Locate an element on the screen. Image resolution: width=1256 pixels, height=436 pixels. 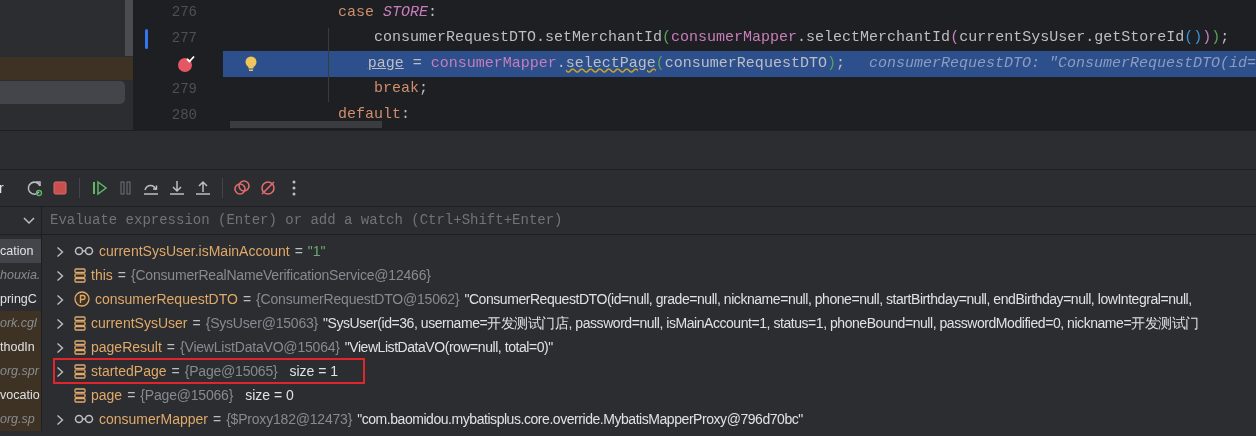
variable-value: "1" is located at coordinates (316, 251).